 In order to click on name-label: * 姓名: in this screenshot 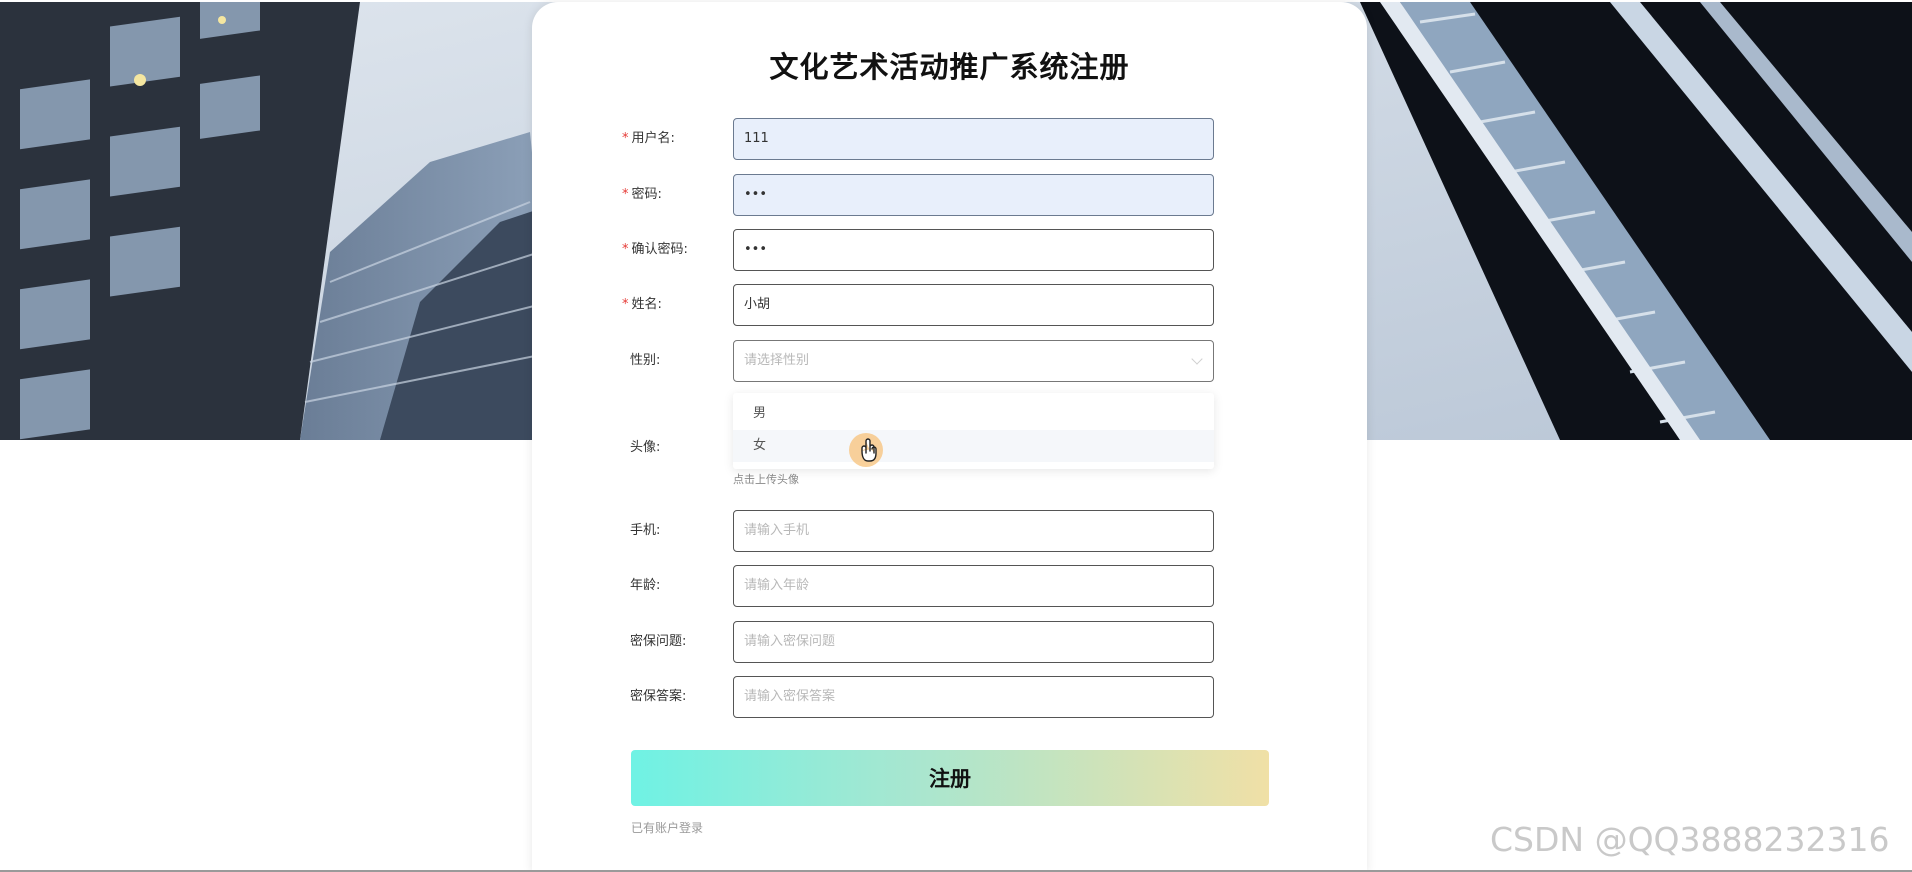, I will do `click(642, 304)`.